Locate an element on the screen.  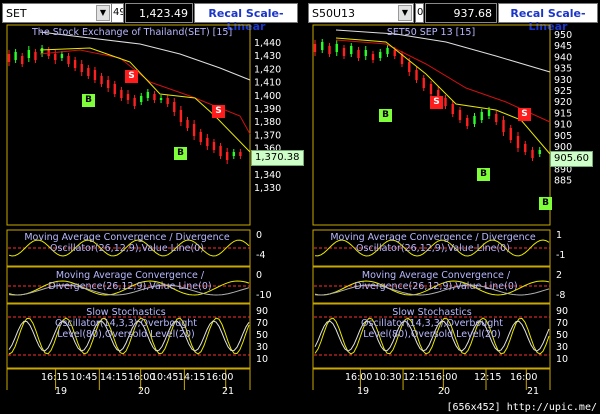
macd-axis-label: 2 is located at coordinates (559, 275).